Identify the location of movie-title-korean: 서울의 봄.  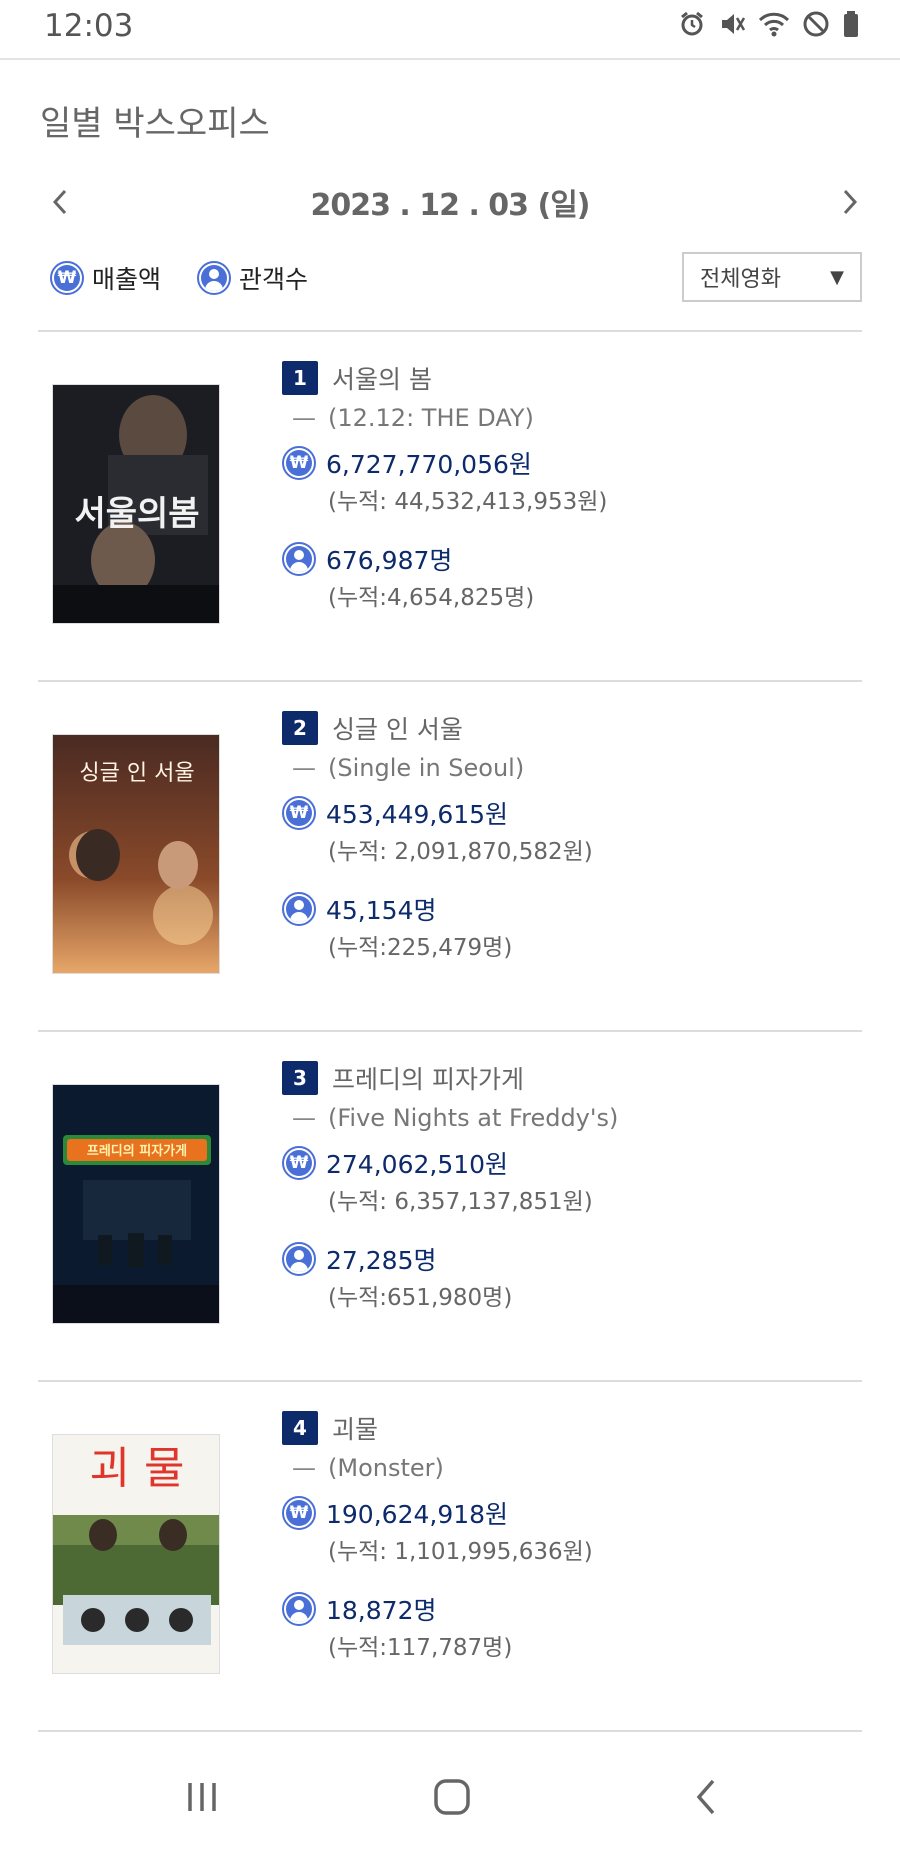
(382, 378).